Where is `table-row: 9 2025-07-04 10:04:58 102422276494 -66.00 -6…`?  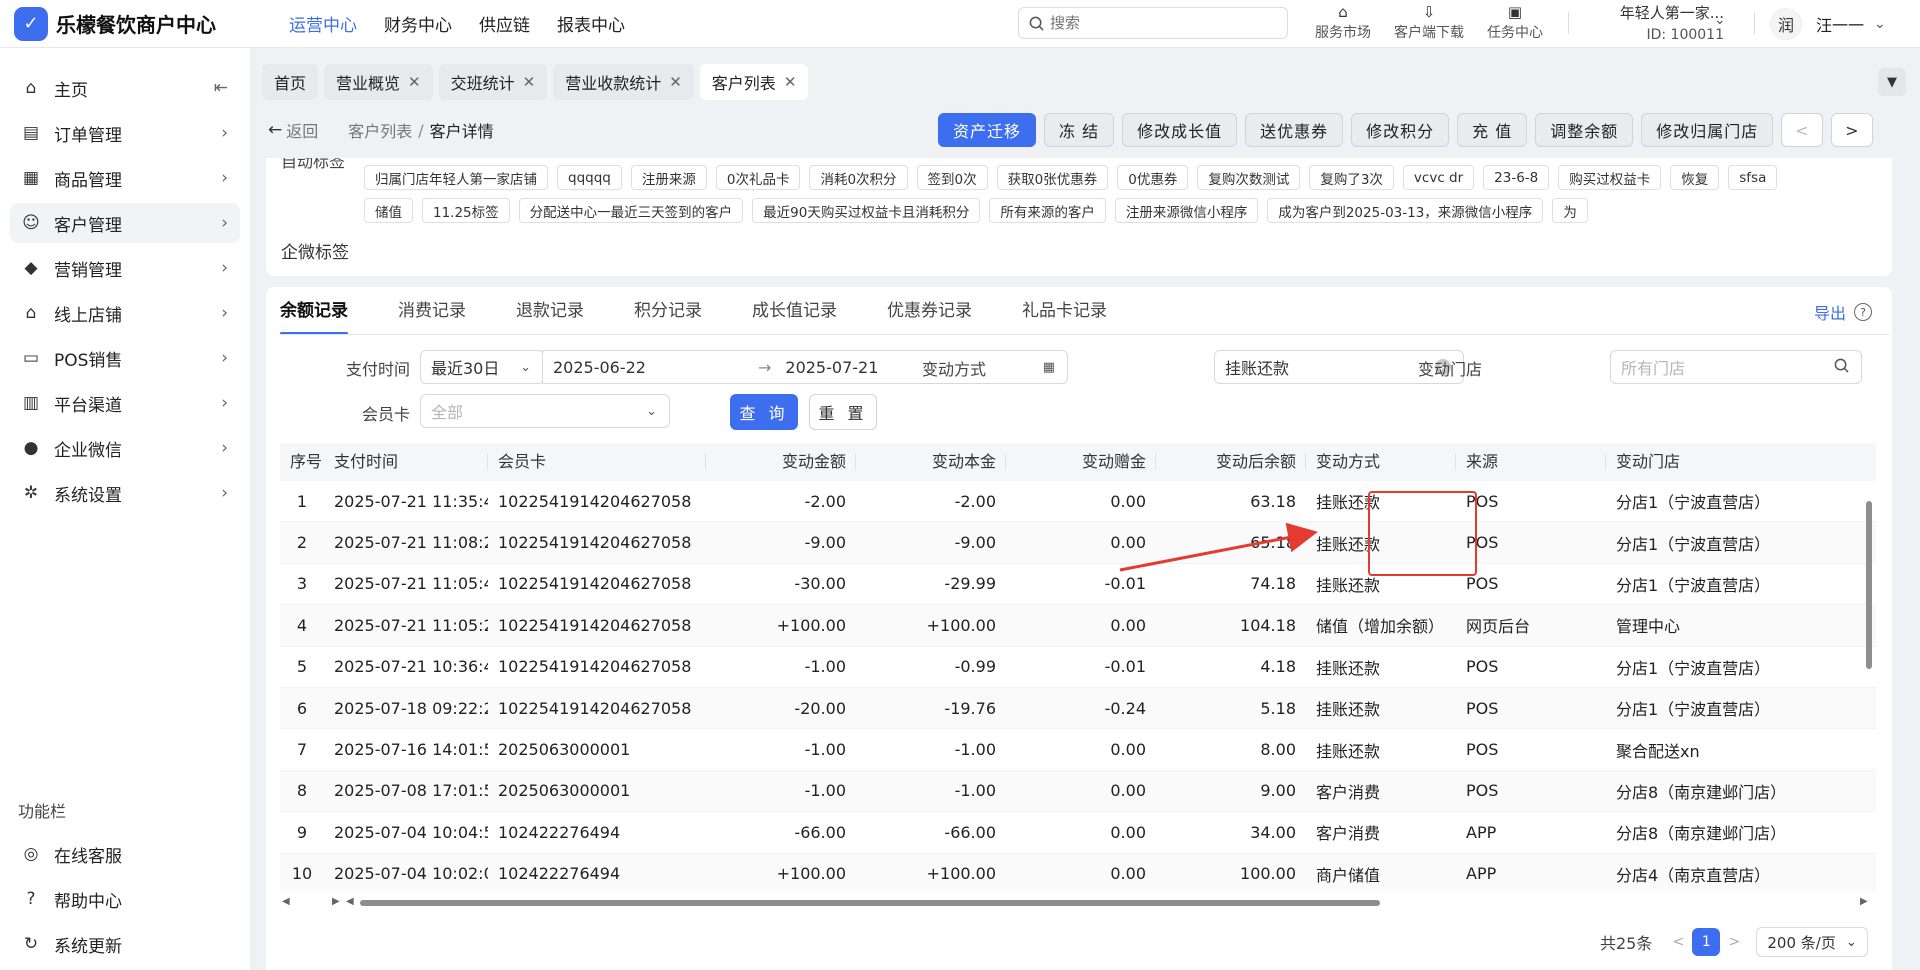 table-row: 9 2025-07-04 10:04:58 102422276494 -66.00 -6… is located at coordinates (1078, 833).